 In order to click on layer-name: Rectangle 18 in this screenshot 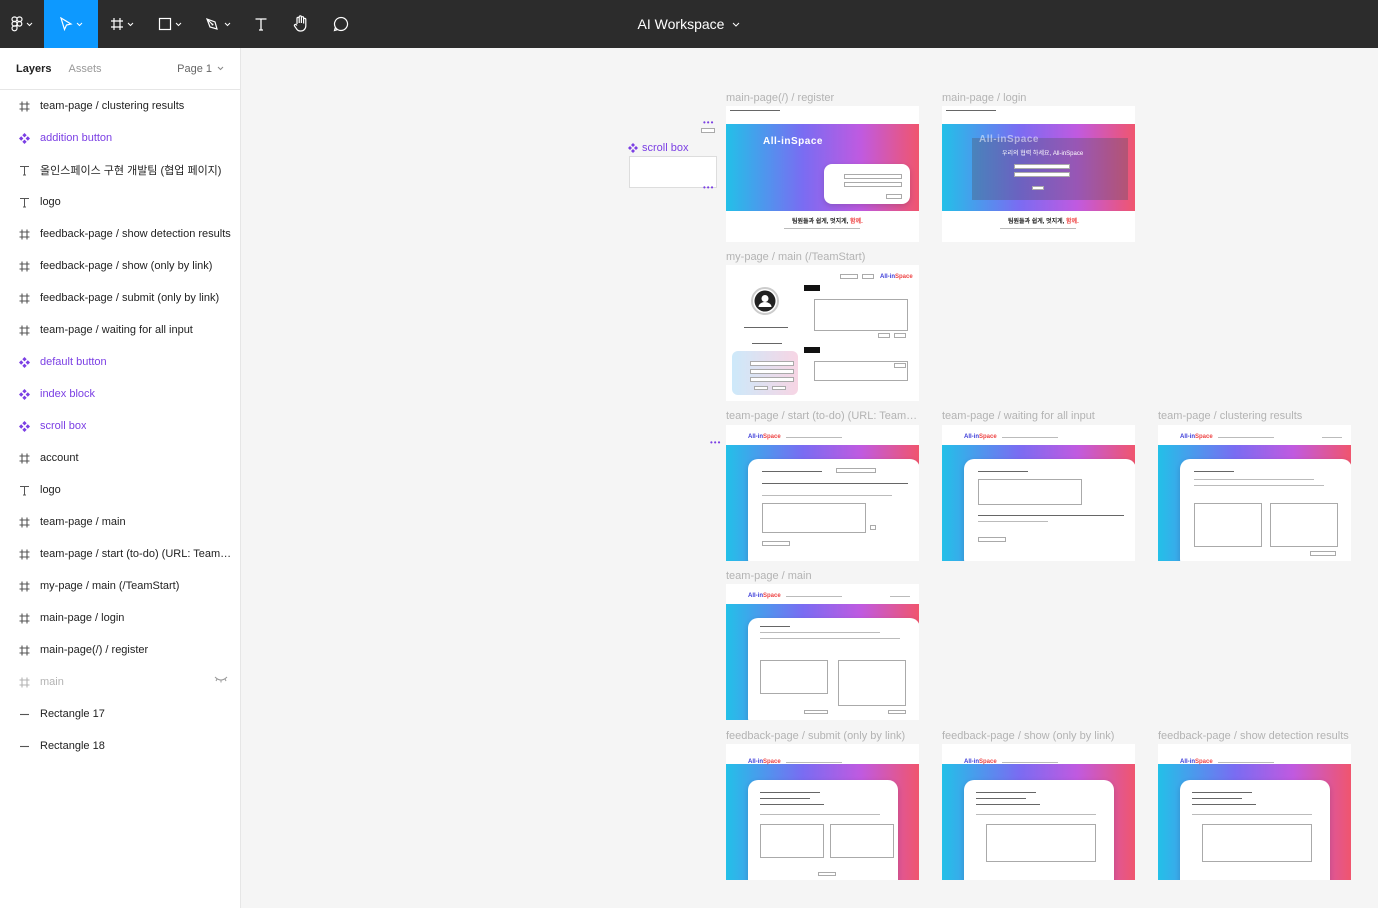, I will do `click(72, 746)`.